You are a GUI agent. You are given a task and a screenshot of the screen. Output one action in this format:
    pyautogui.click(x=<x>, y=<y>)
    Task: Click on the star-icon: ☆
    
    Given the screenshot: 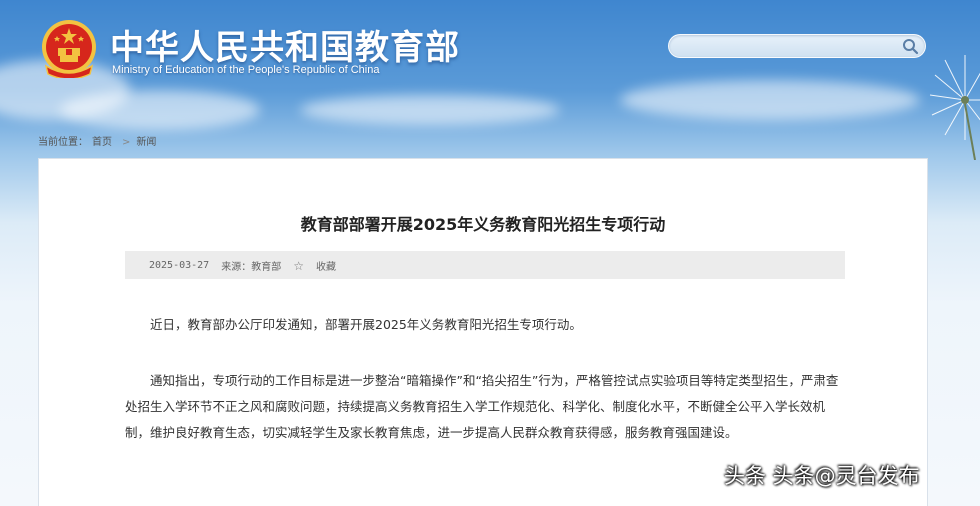 What is the action you would take?
    pyautogui.click(x=298, y=265)
    